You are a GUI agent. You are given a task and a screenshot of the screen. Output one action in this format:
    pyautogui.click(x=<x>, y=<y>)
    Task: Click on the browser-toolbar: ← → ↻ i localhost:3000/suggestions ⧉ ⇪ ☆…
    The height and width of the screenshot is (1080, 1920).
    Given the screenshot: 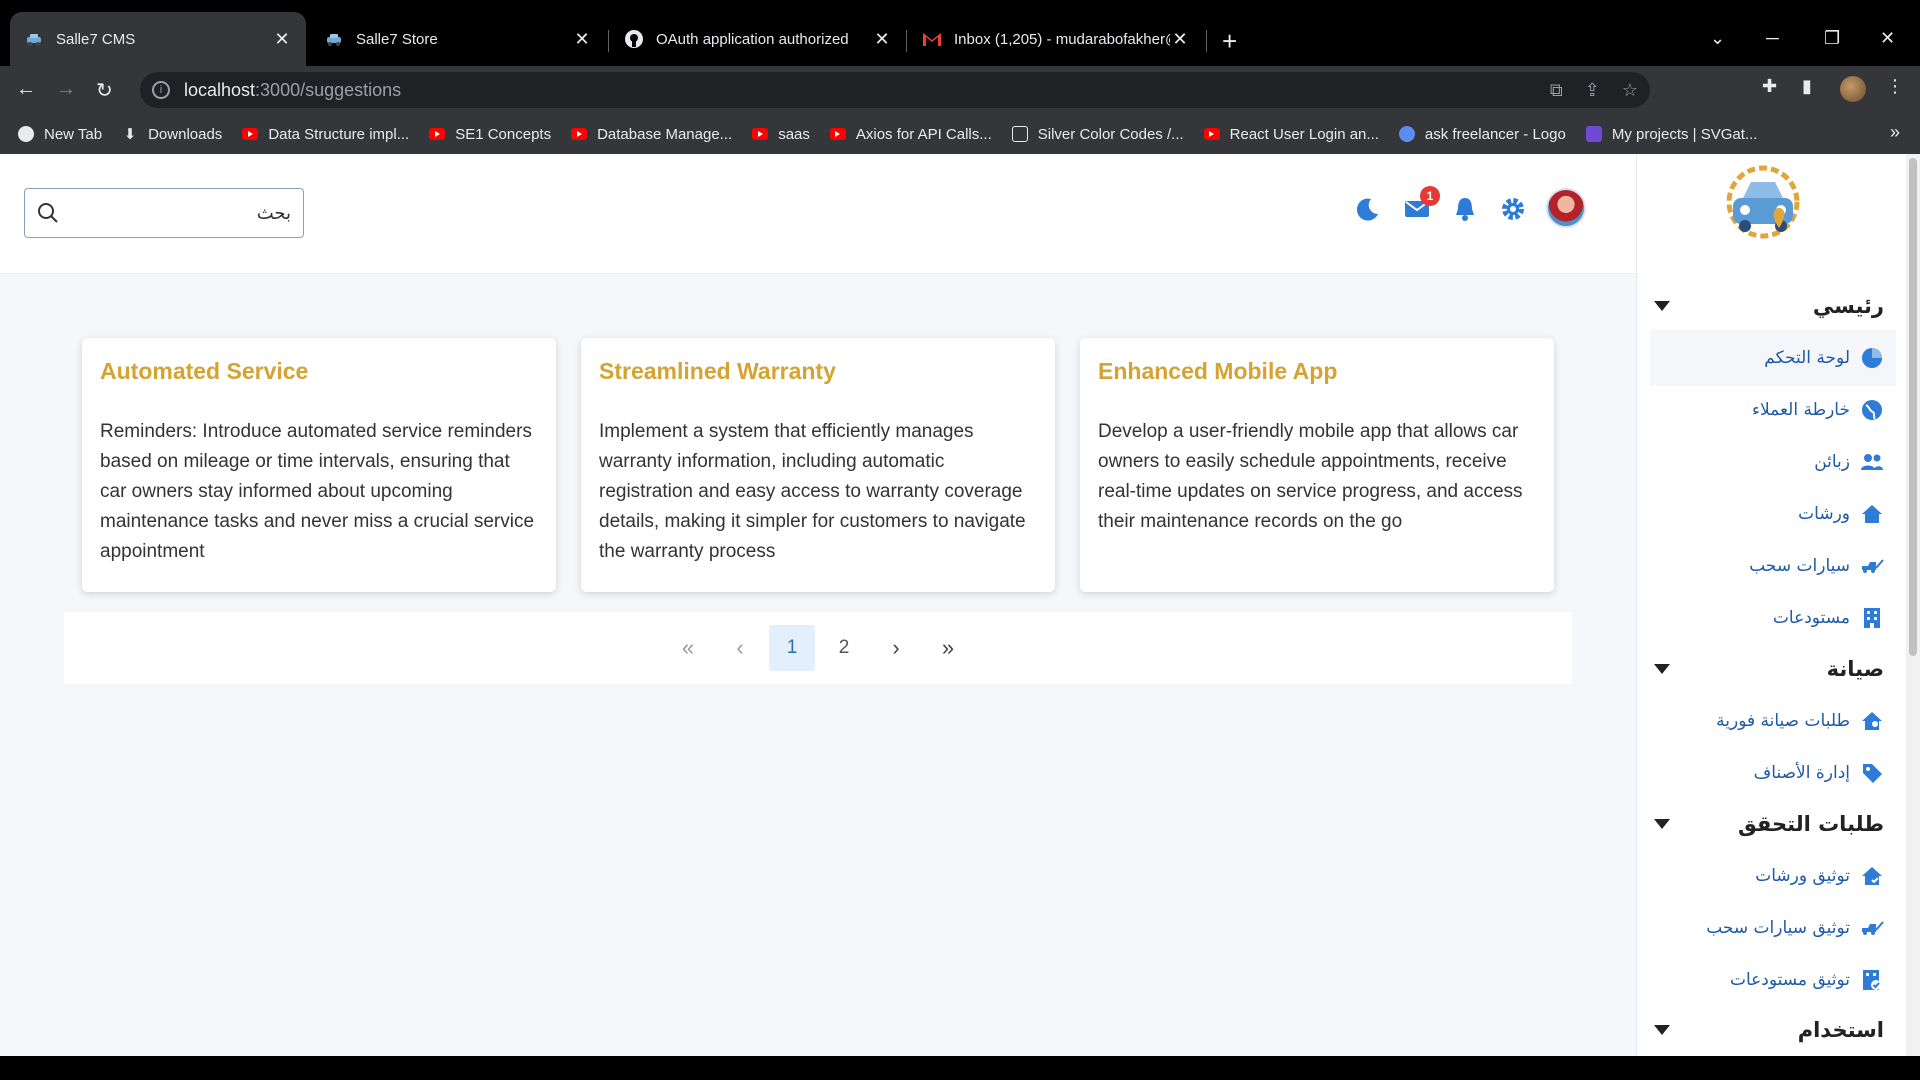 What is the action you would take?
    pyautogui.click(x=960, y=90)
    